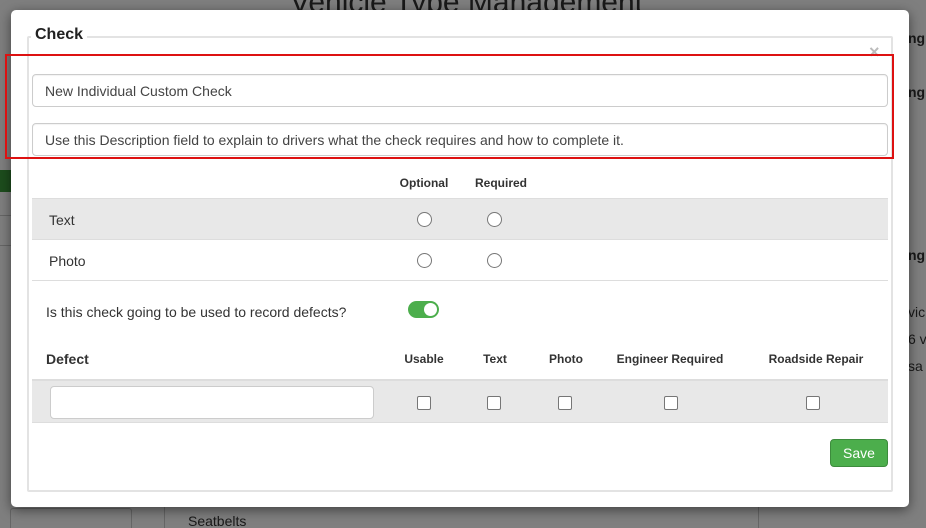 The image size is (926, 528). What do you see at coordinates (424, 219) in the screenshot?
I see `text-optional-radio` at bounding box center [424, 219].